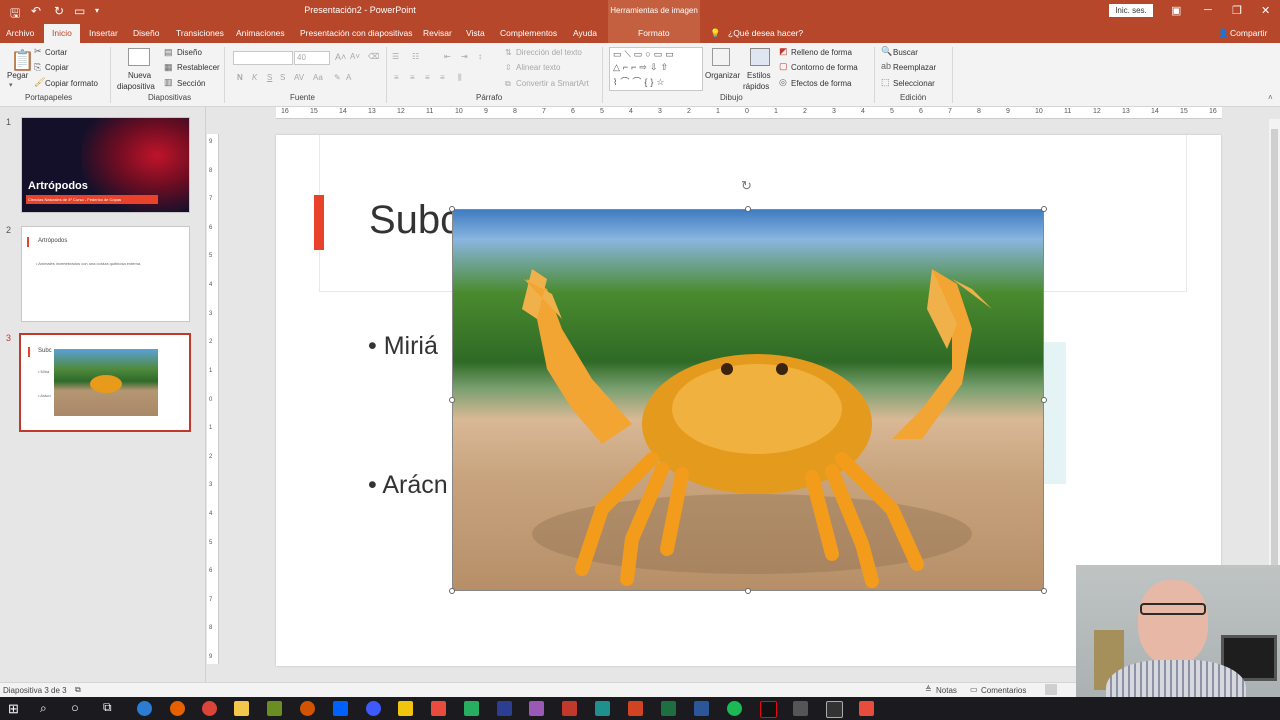  I want to click on tell-me-input: ¿Qué desea hacer?, so click(765, 33).